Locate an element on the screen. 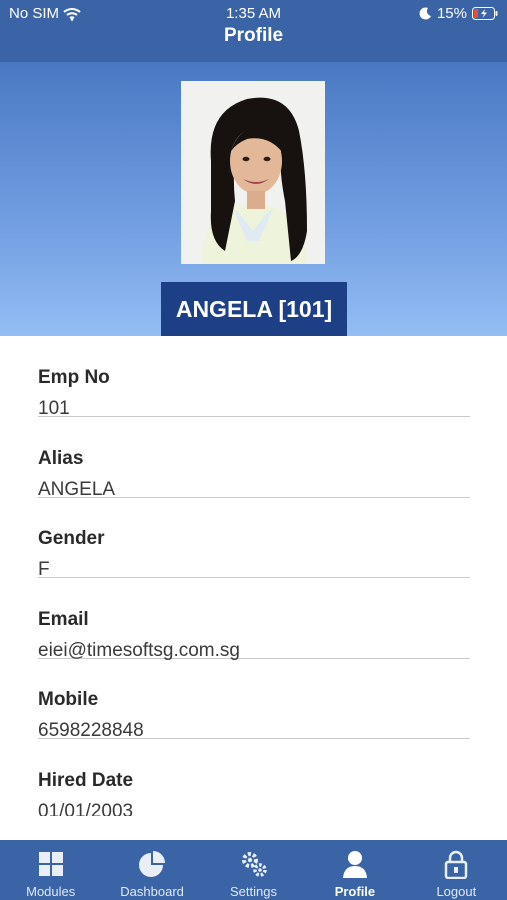 This screenshot has width=507, height=900. field-emp-no: Emp No 101 is located at coordinates (254, 377).